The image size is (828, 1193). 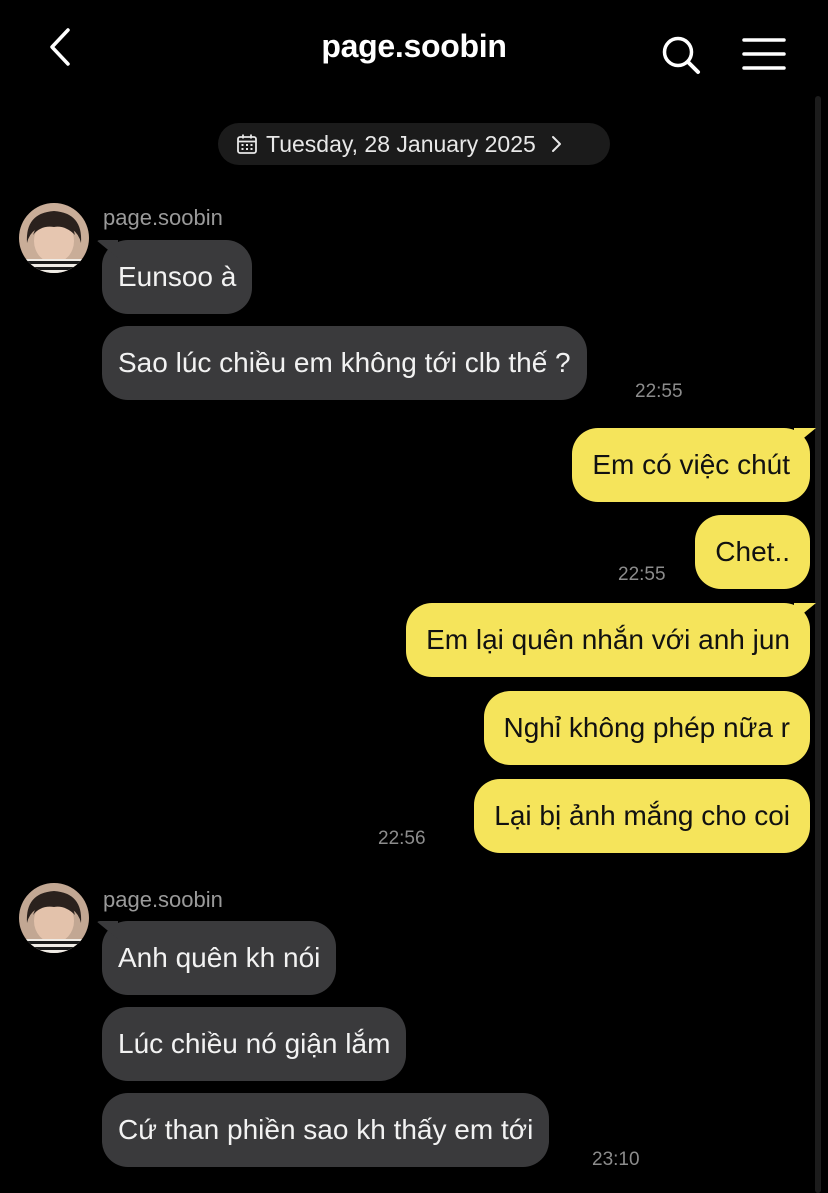 I want to click on message-bubble: Chet.., so click(x=752, y=552).